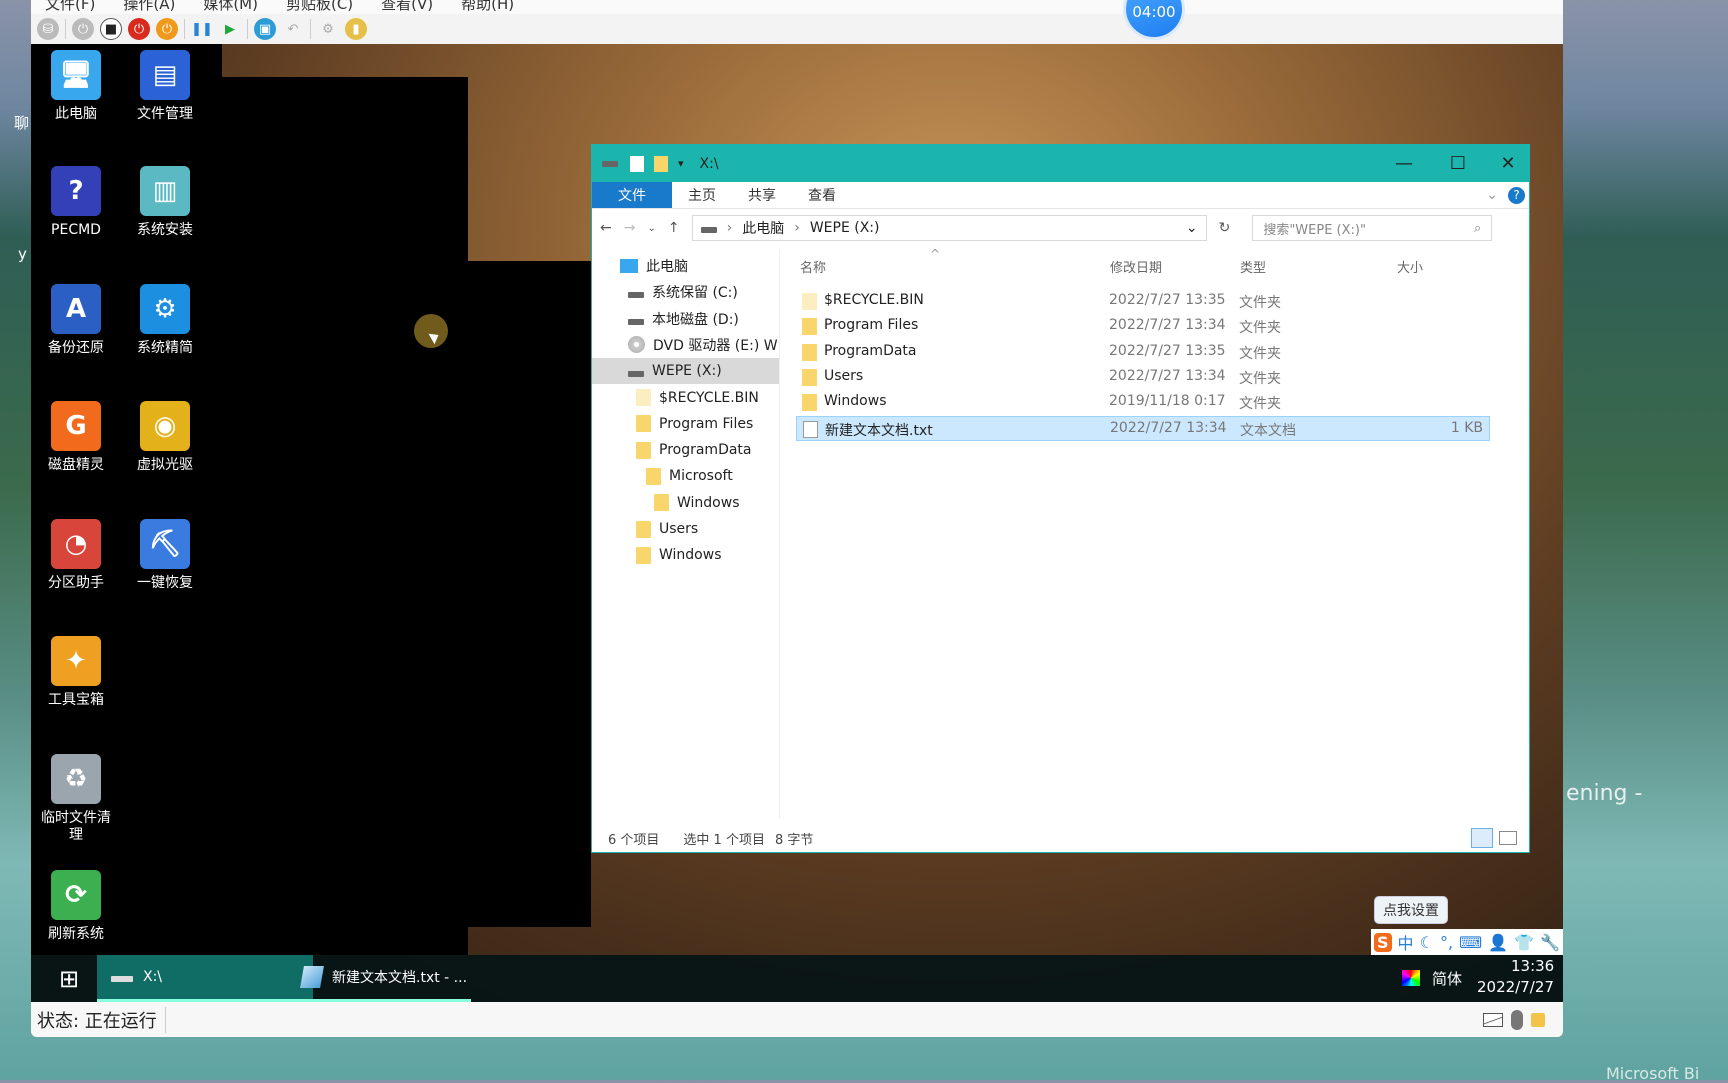  What do you see at coordinates (1410, 266) in the screenshot?
I see `column-size: 大小` at bounding box center [1410, 266].